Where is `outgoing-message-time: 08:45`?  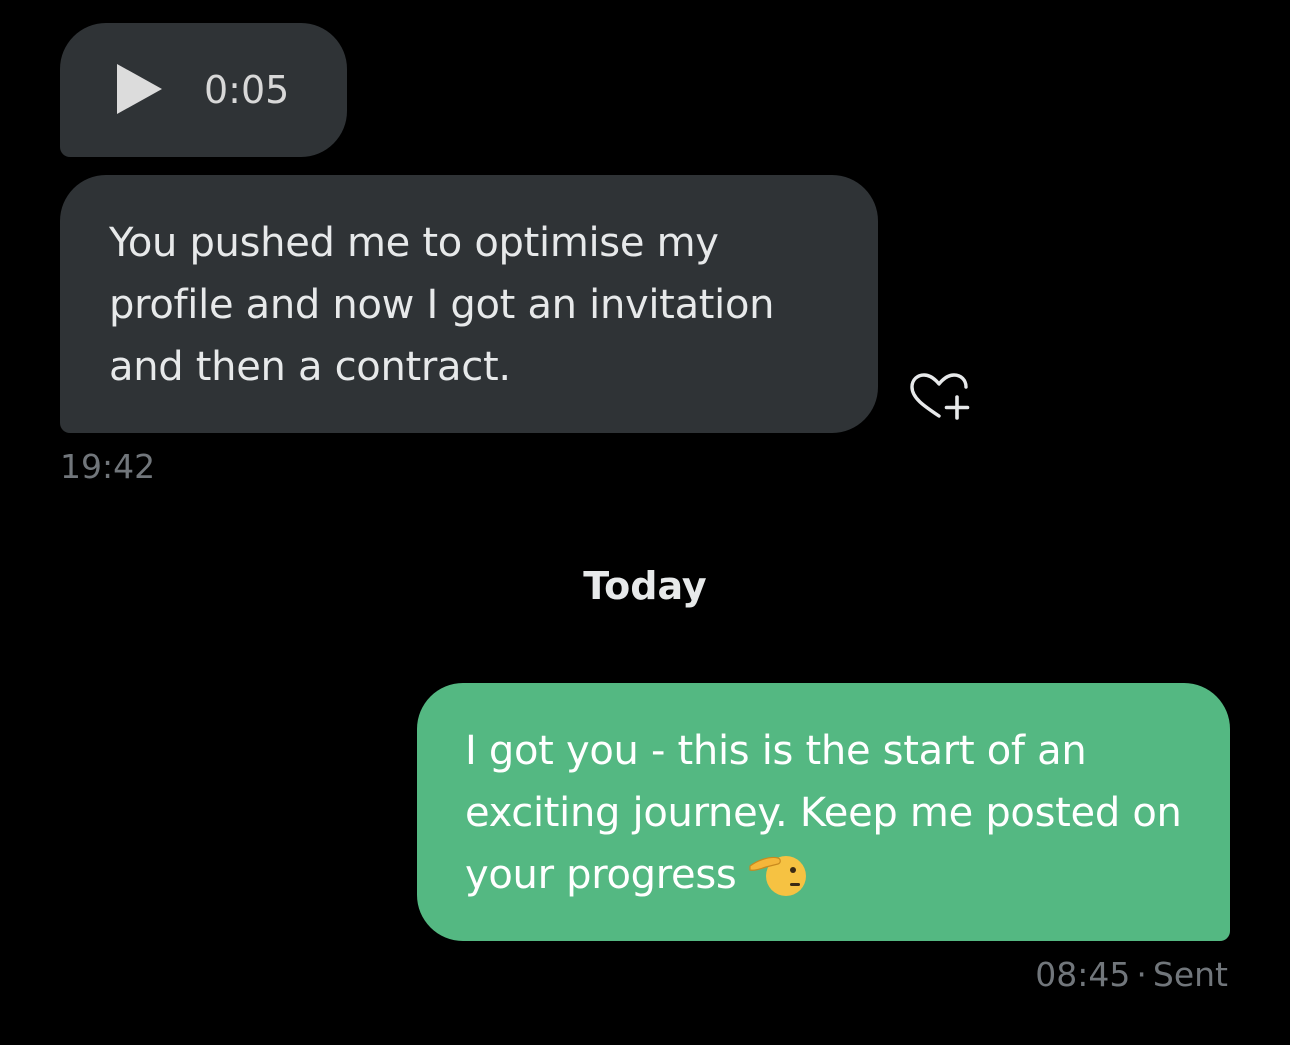
outgoing-message-time: 08:45 is located at coordinates (1083, 974).